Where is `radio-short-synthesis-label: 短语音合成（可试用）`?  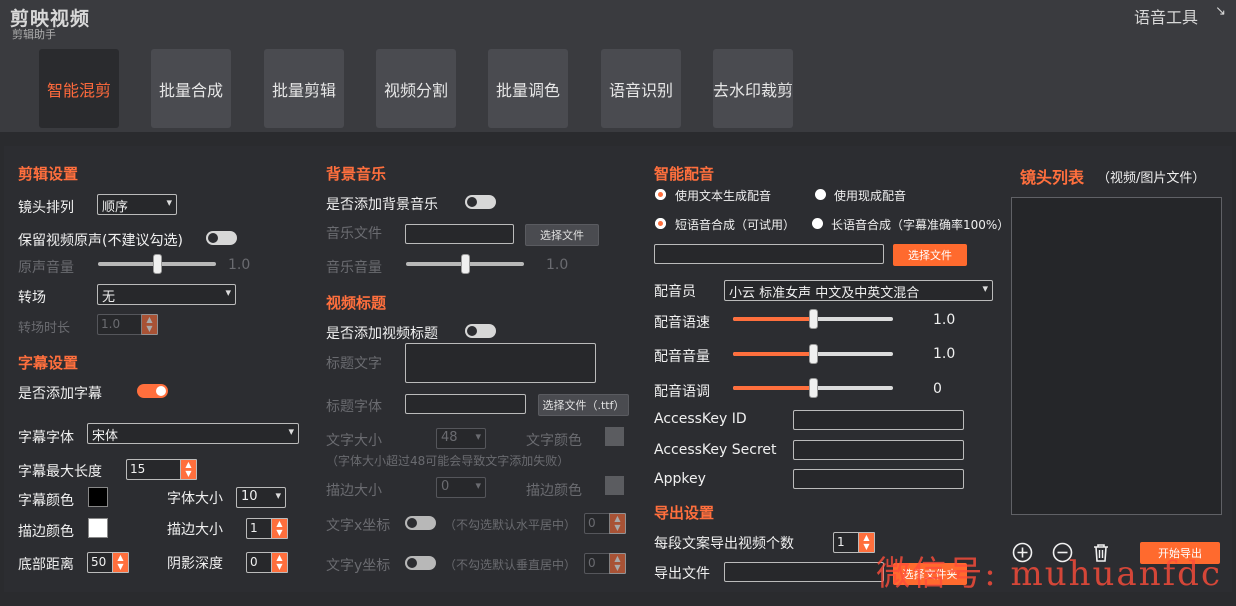
radio-short-synthesis-label: 短语音合成（可试用） is located at coordinates (735, 225).